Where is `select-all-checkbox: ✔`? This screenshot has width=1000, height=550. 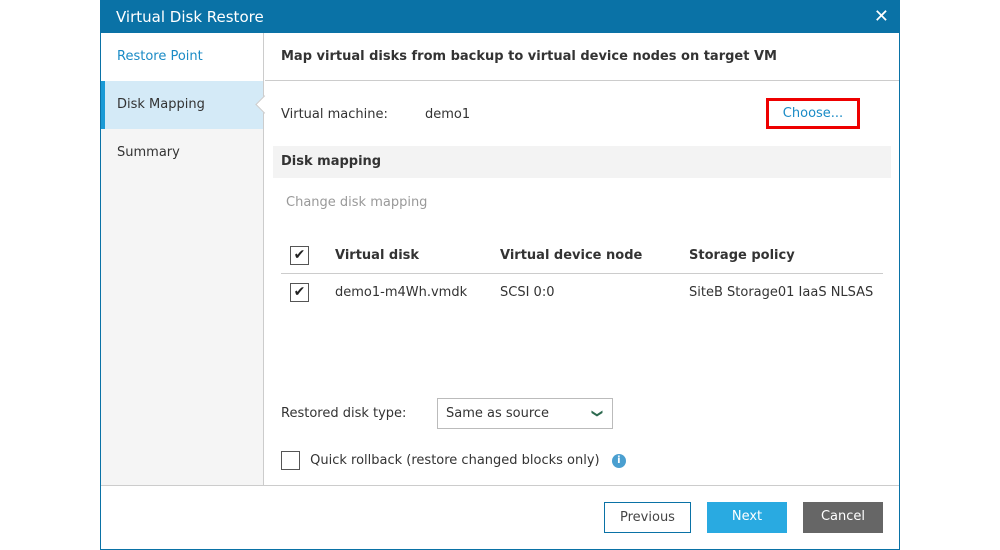
select-all-checkbox: ✔ is located at coordinates (299, 255).